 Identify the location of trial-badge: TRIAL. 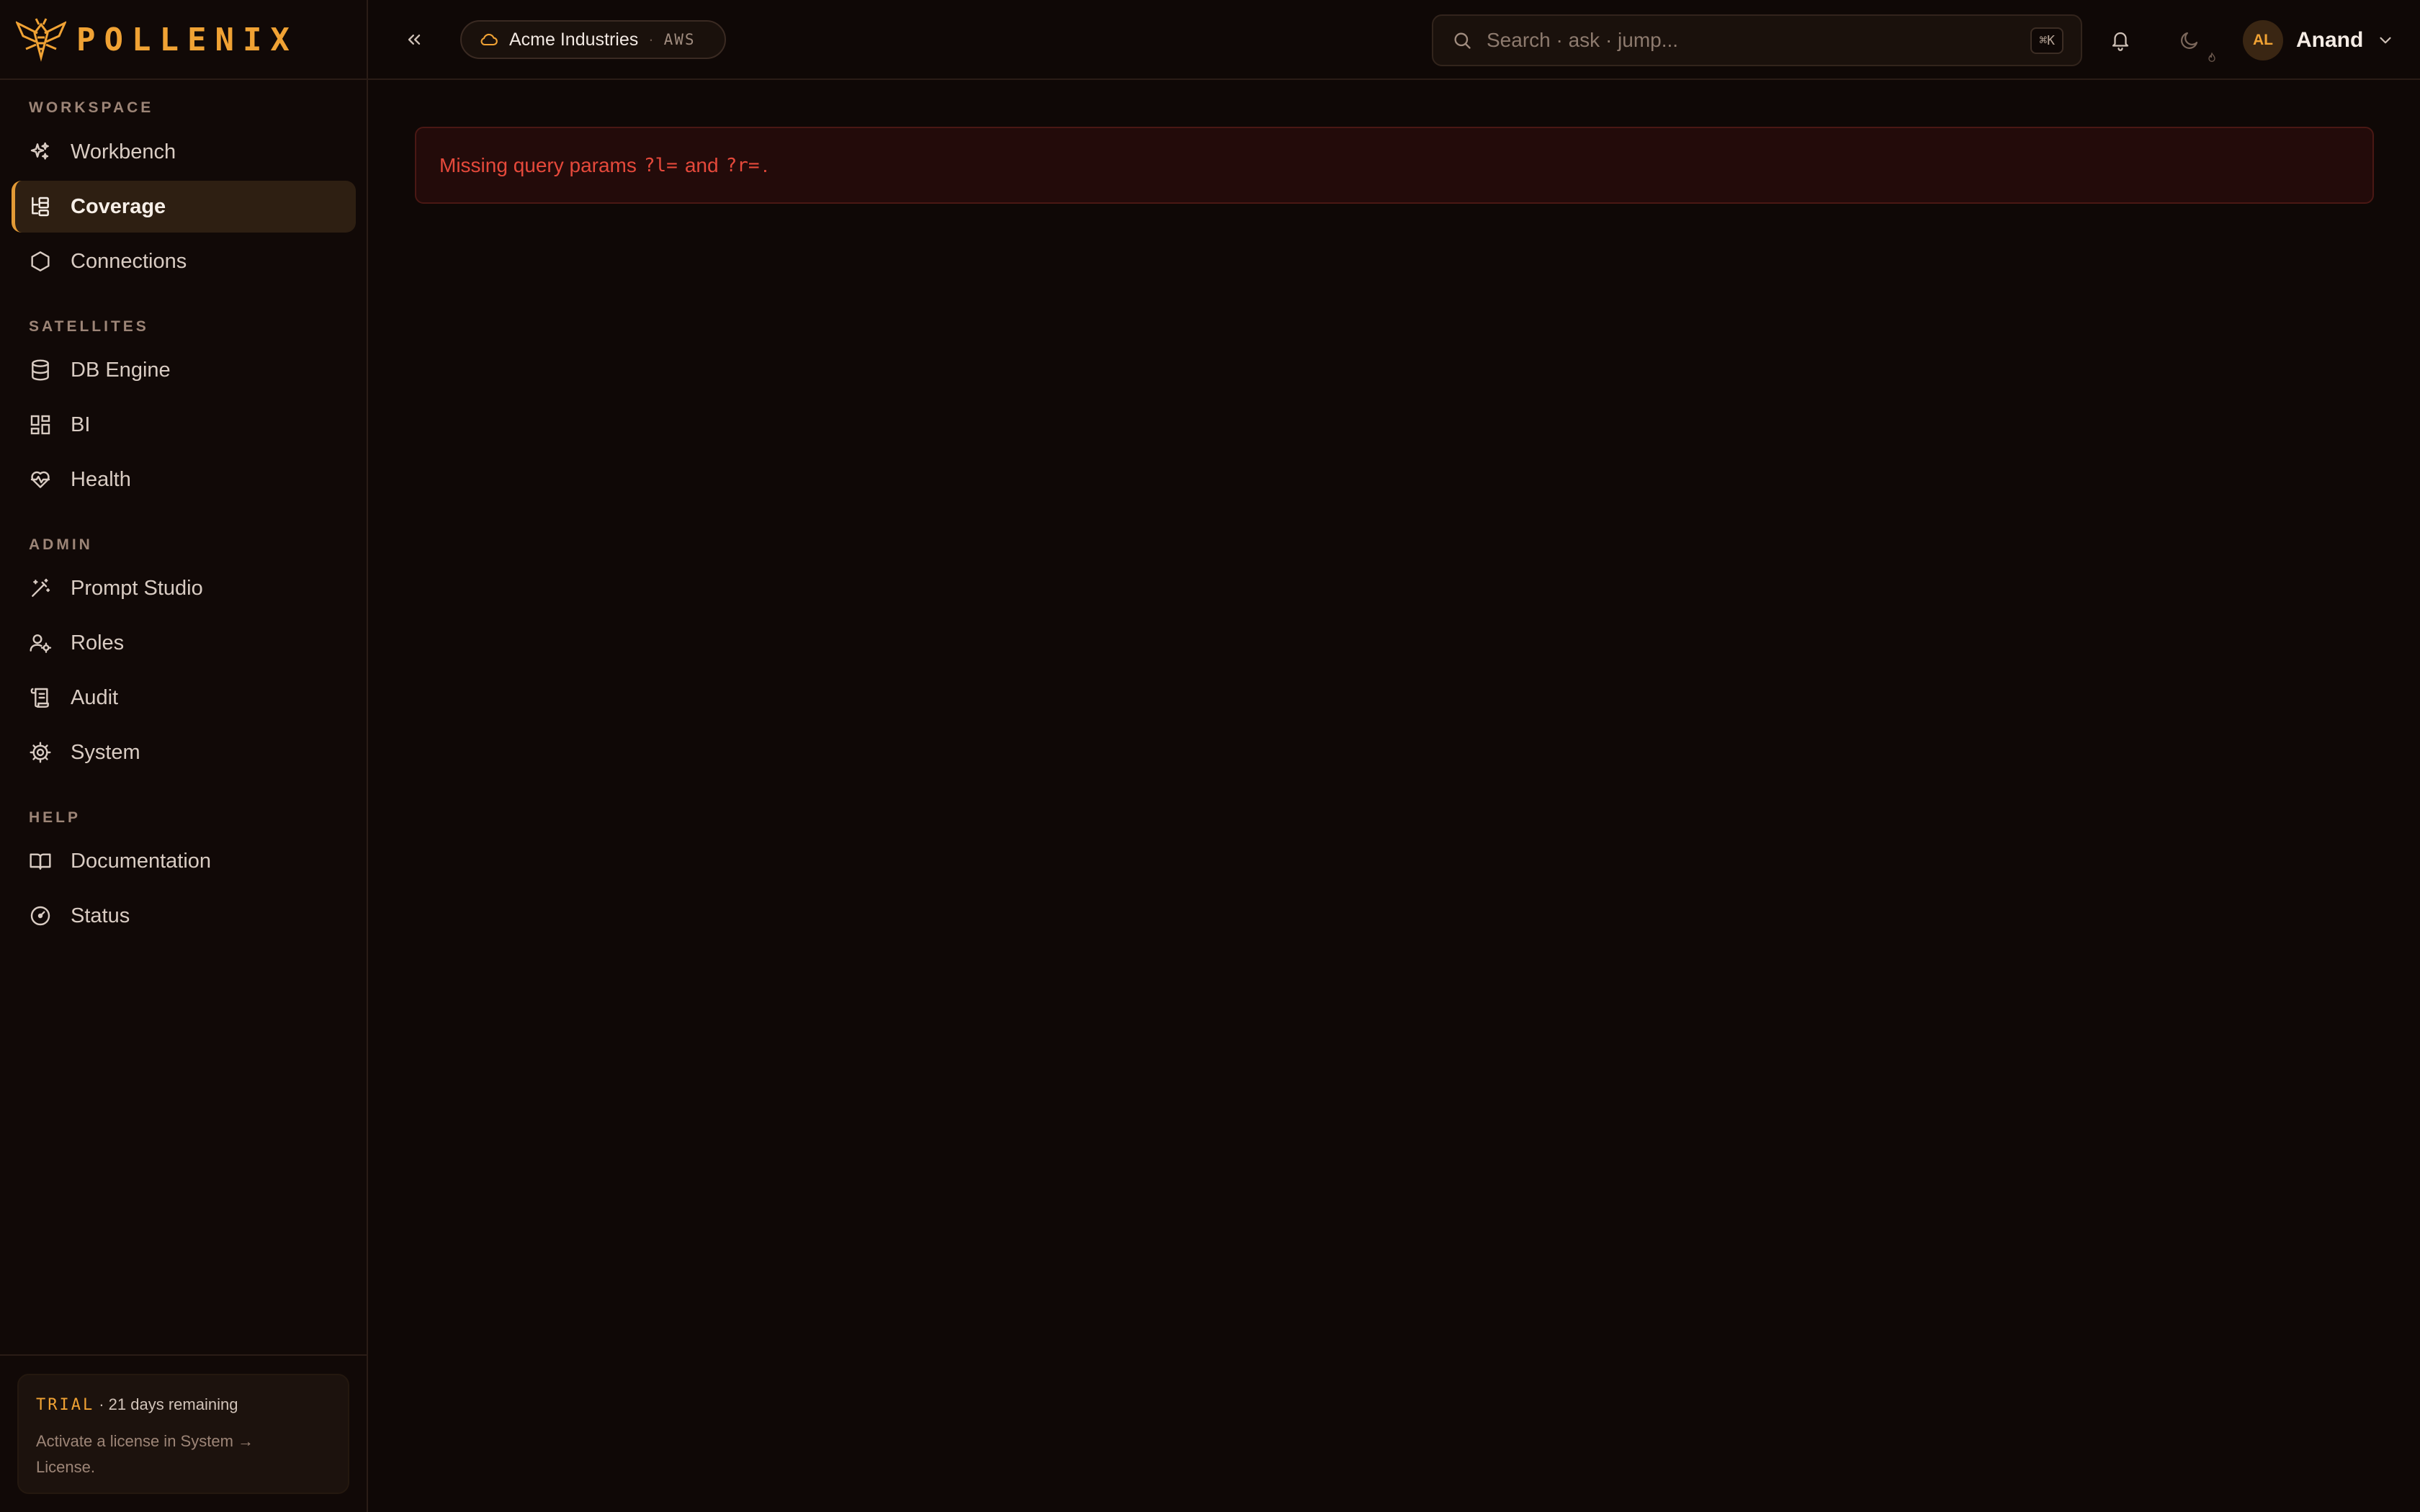
(65, 1405).